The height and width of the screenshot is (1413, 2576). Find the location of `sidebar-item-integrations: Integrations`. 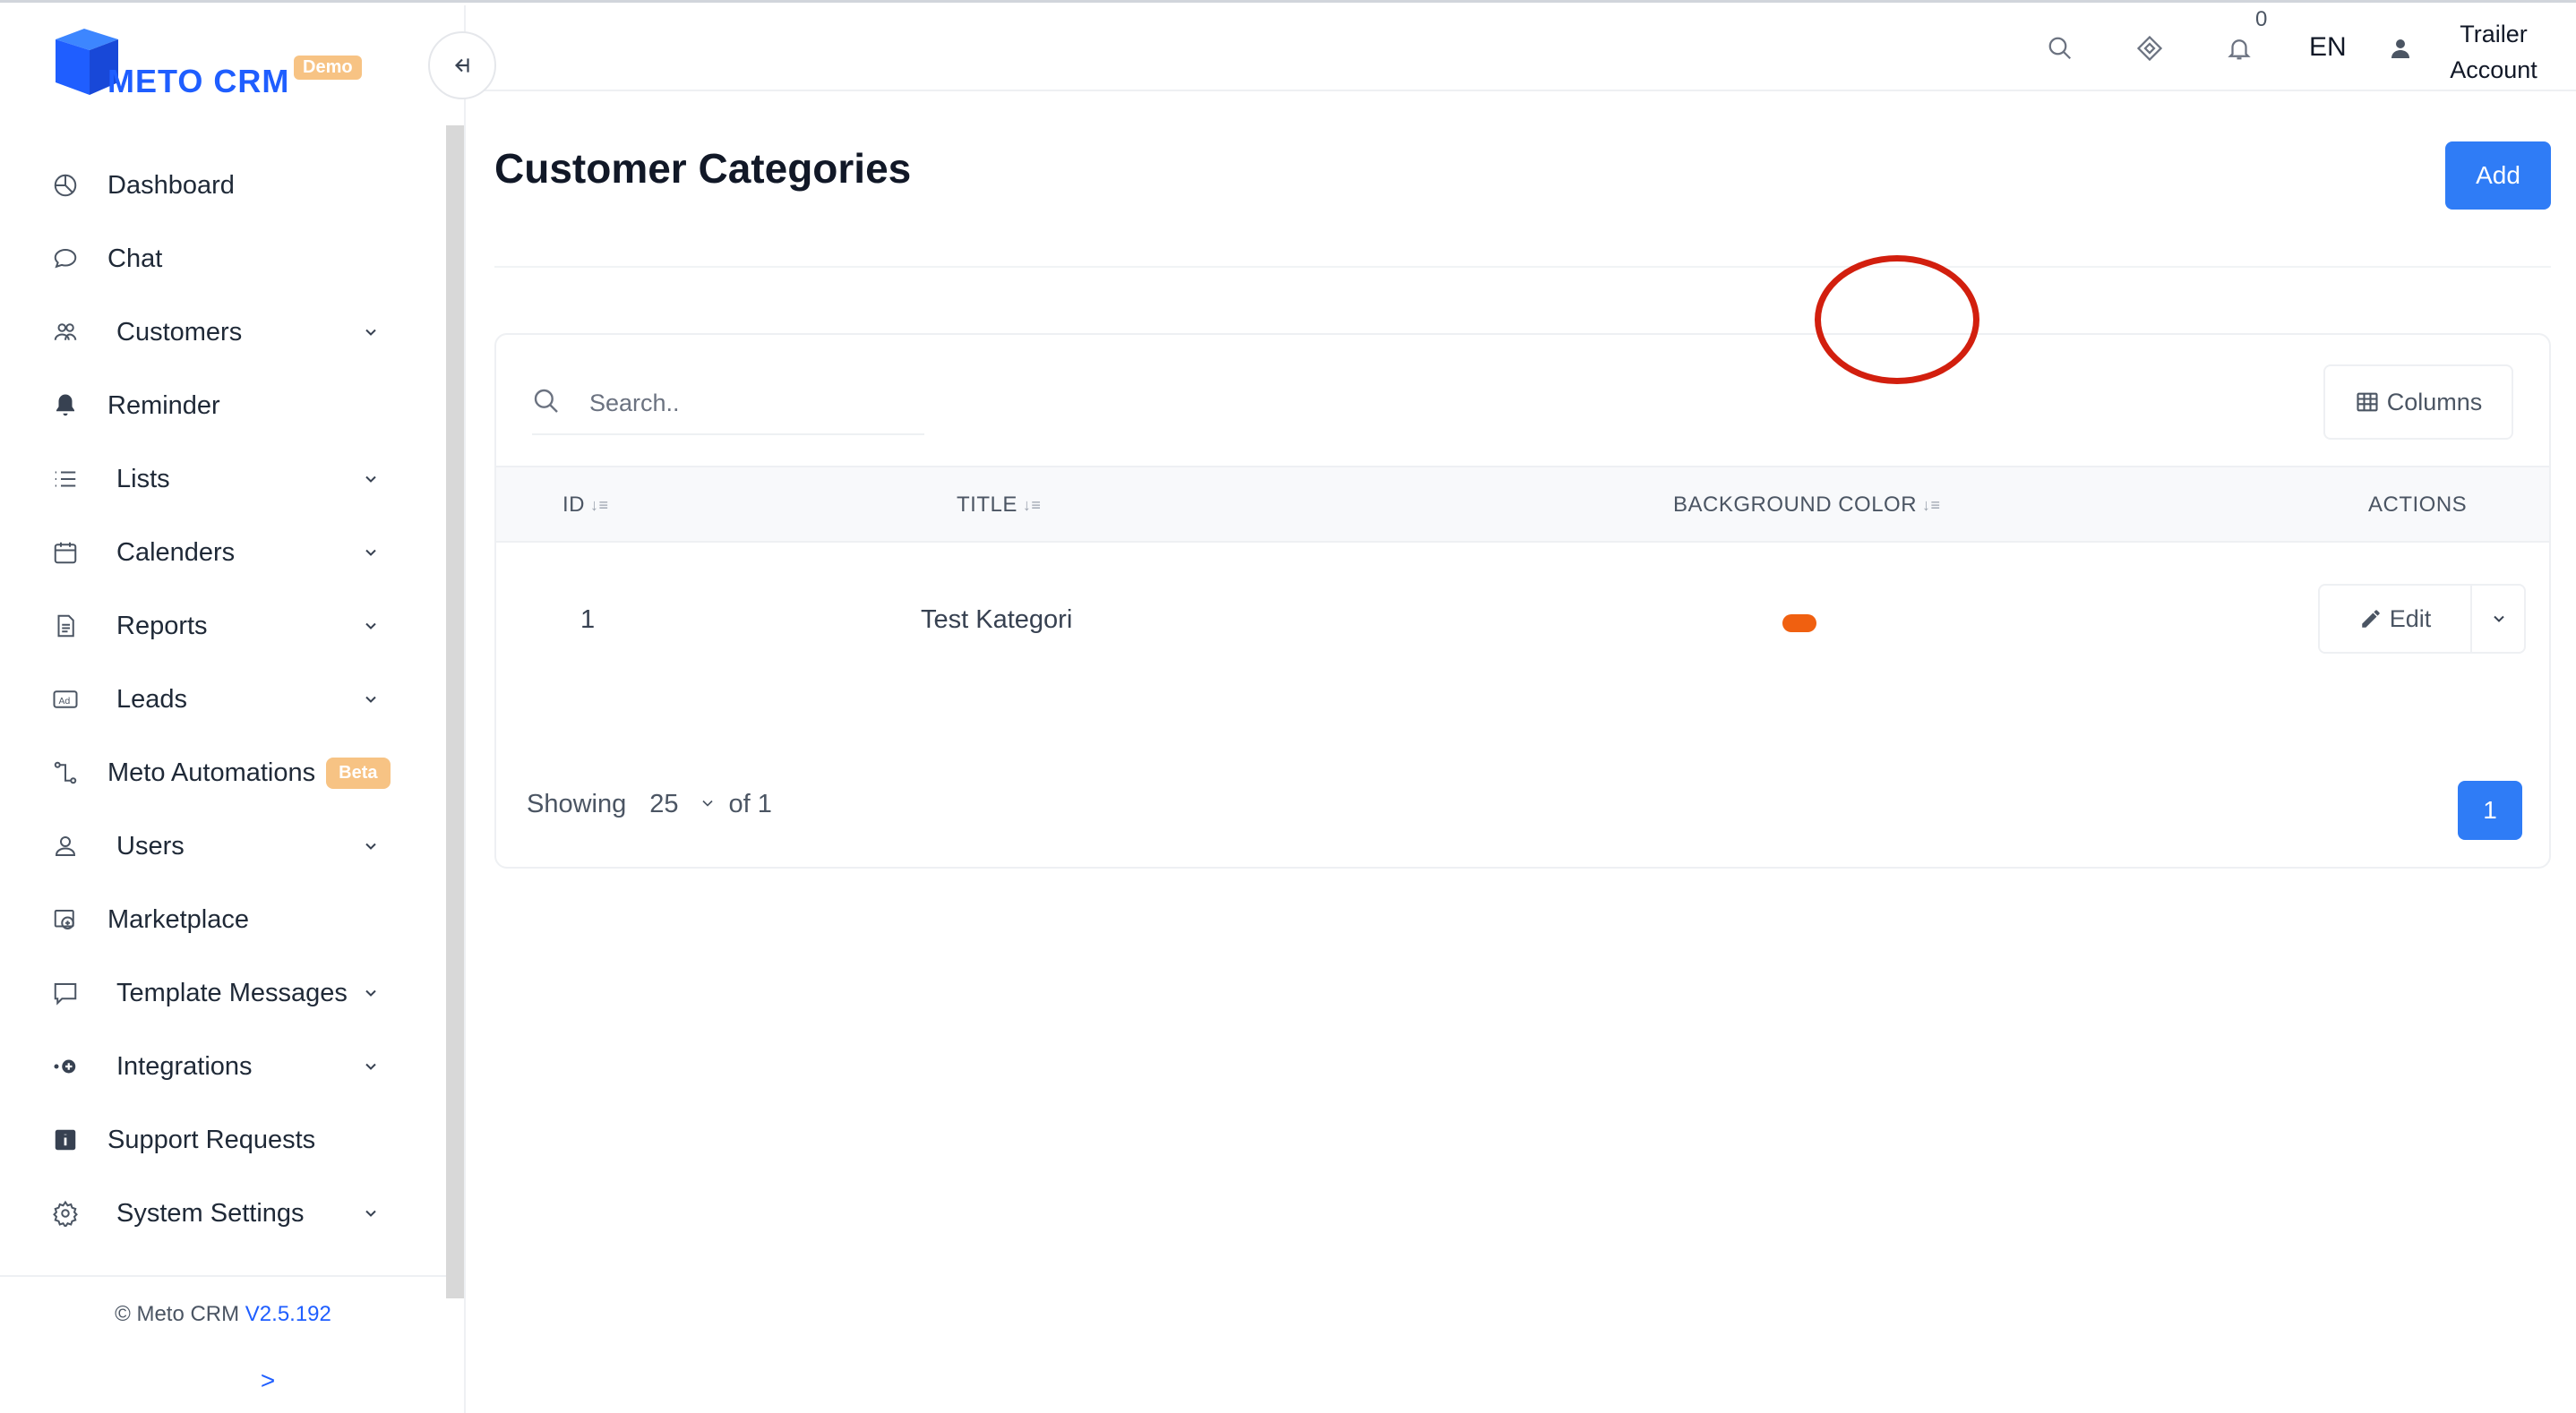

sidebar-item-integrations: Integrations is located at coordinates (210, 1066).